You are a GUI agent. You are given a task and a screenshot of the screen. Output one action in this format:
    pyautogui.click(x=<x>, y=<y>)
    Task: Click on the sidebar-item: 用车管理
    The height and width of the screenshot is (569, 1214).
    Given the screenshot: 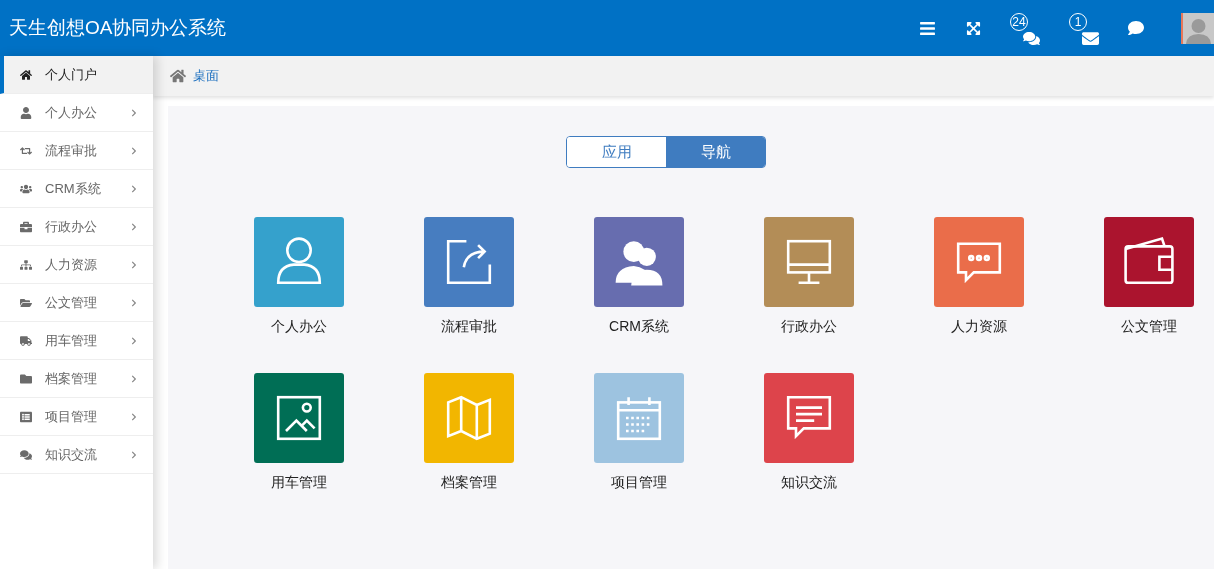 What is the action you would take?
    pyautogui.click(x=76, y=341)
    